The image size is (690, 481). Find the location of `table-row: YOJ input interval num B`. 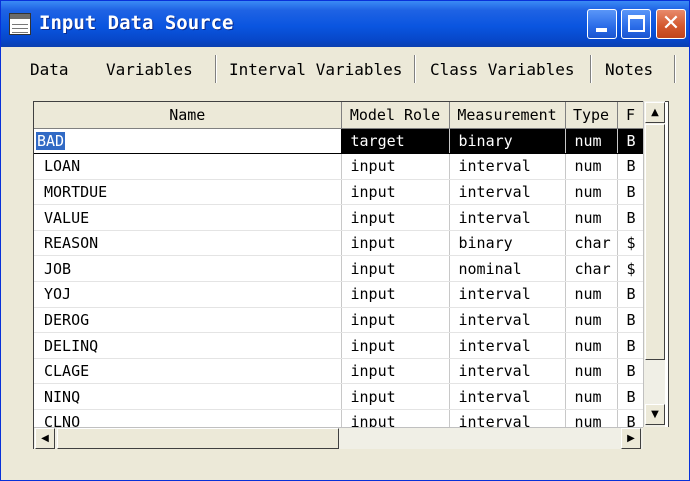

table-row: YOJ input interval num B is located at coordinates (339, 294).